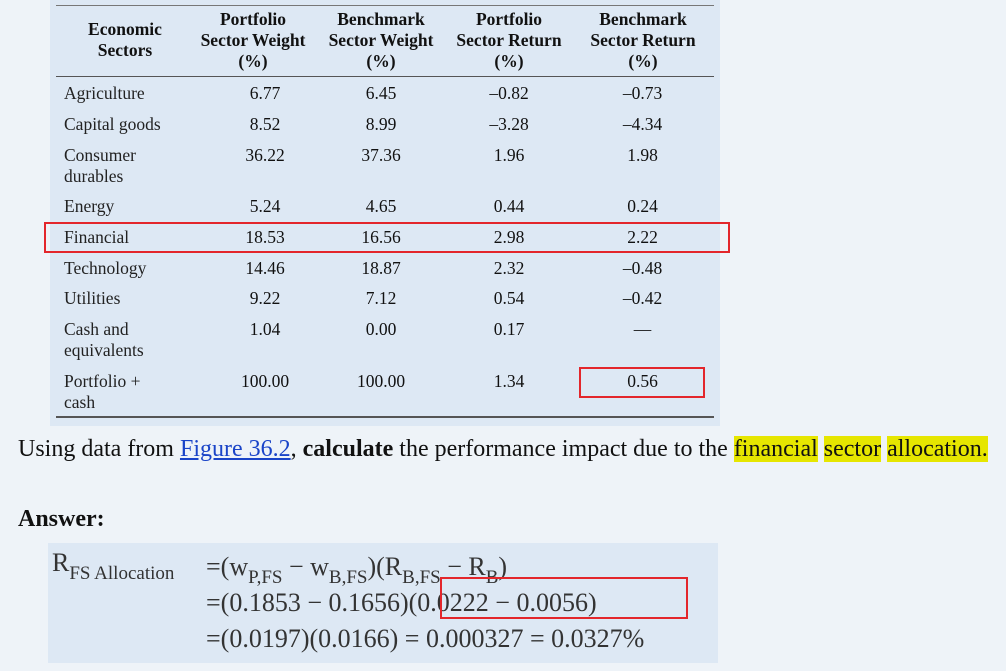 Image resolution: width=1006 pixels, height=671 pixels. What do you see at coordinates (509, 206) in the screenshot?
I see `portfolio-return: 0.44` at bounding box center [509, 206].